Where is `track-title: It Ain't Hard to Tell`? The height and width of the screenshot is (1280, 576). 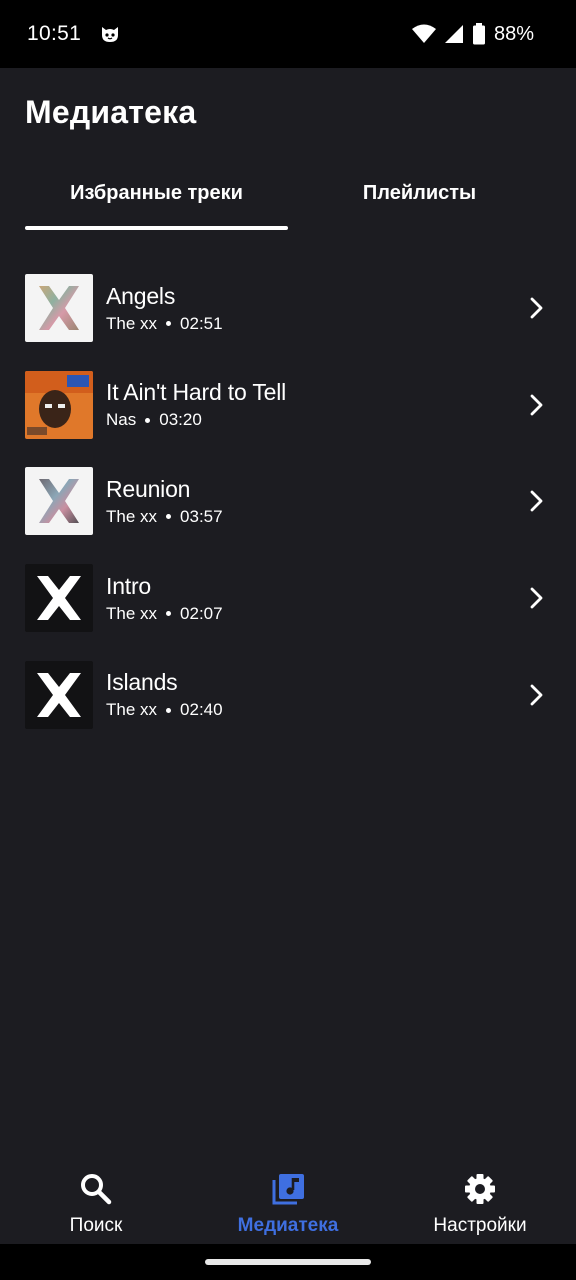 track-title: It Ain't Hard to Tell is located at coordinates (196, 392).